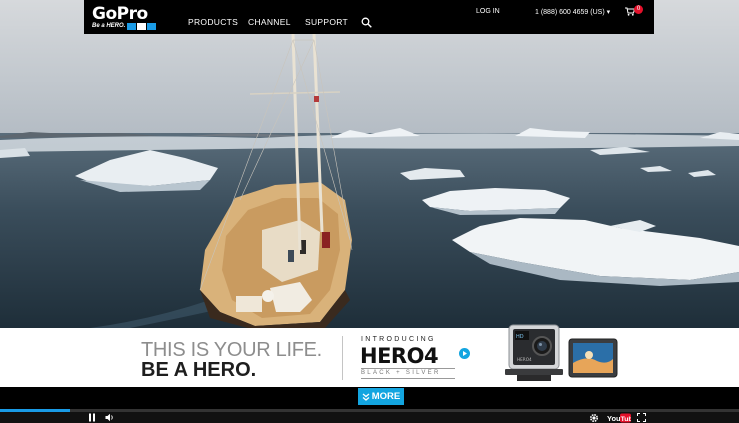  Describe the element at coordinates (369, 417) in the screenshot. I see `player-controls: You Tube` at that location.